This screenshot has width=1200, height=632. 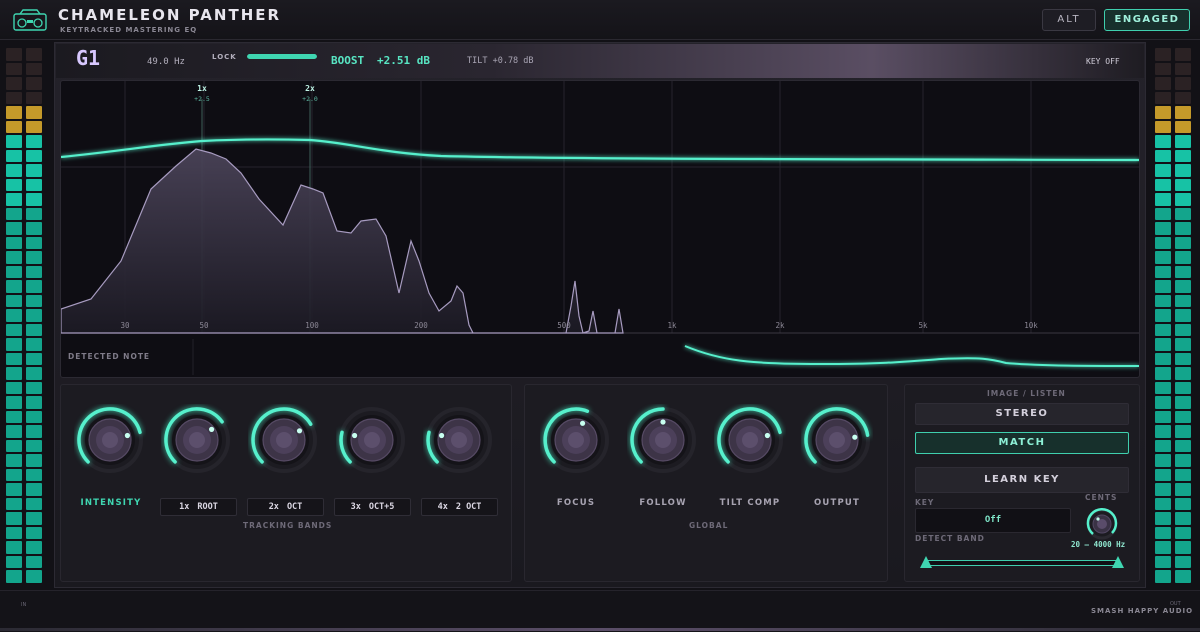 What do you see at coordinates (468, 507) in the screenshot?
I see `band-name: 2 OCT` at bounding box center [468, 507].